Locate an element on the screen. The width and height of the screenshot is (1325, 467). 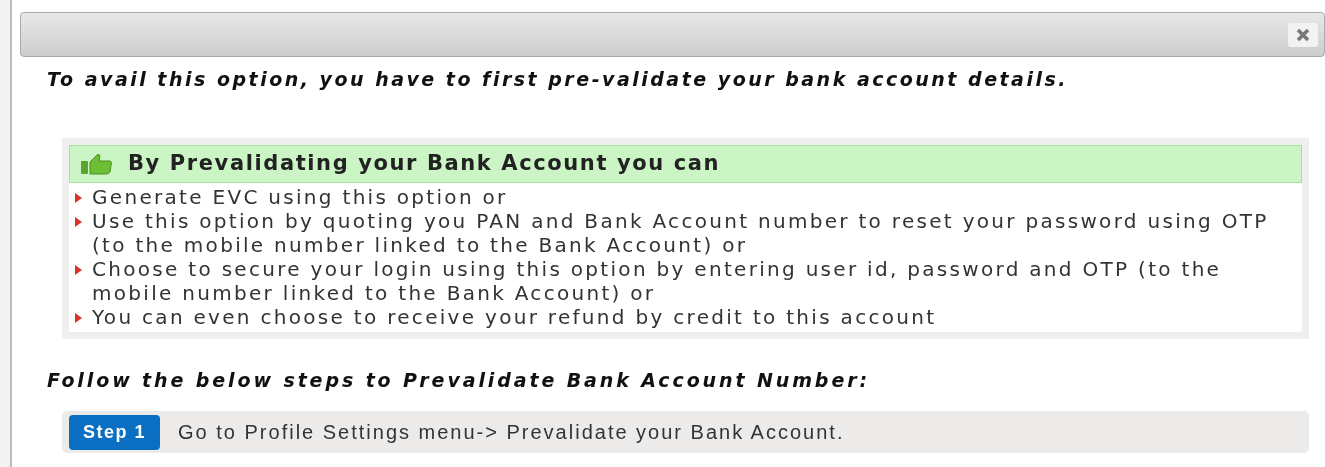
benefits-title: By Prevalidating your Bank Account you can is located at coordinates (424, 163).